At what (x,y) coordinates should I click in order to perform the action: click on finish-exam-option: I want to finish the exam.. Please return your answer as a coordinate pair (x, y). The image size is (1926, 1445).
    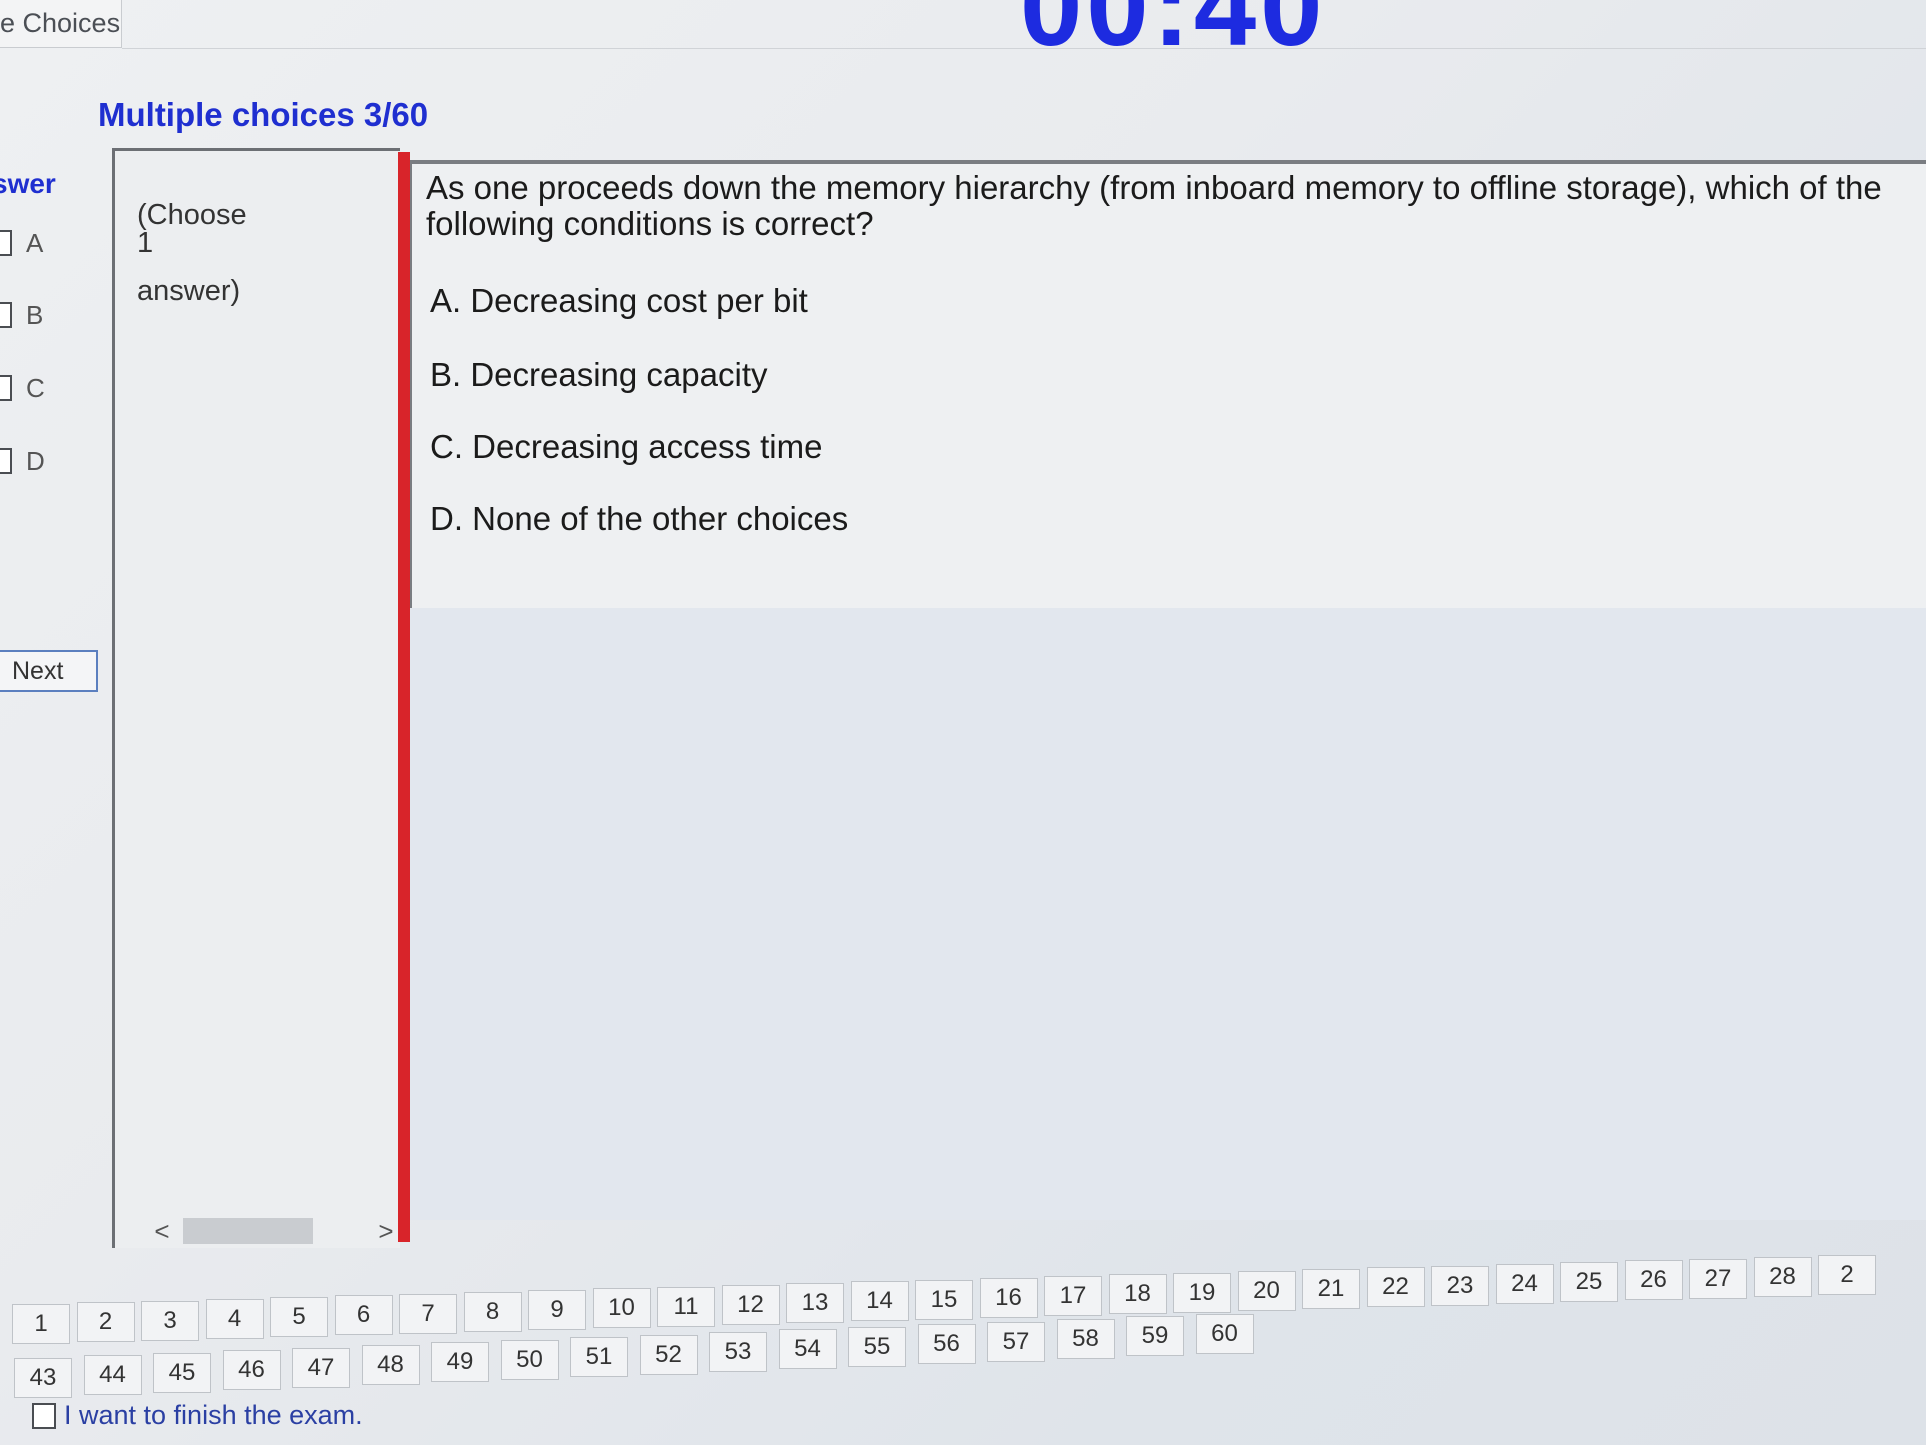
    Looking at the image, I should click on (197, 1415).